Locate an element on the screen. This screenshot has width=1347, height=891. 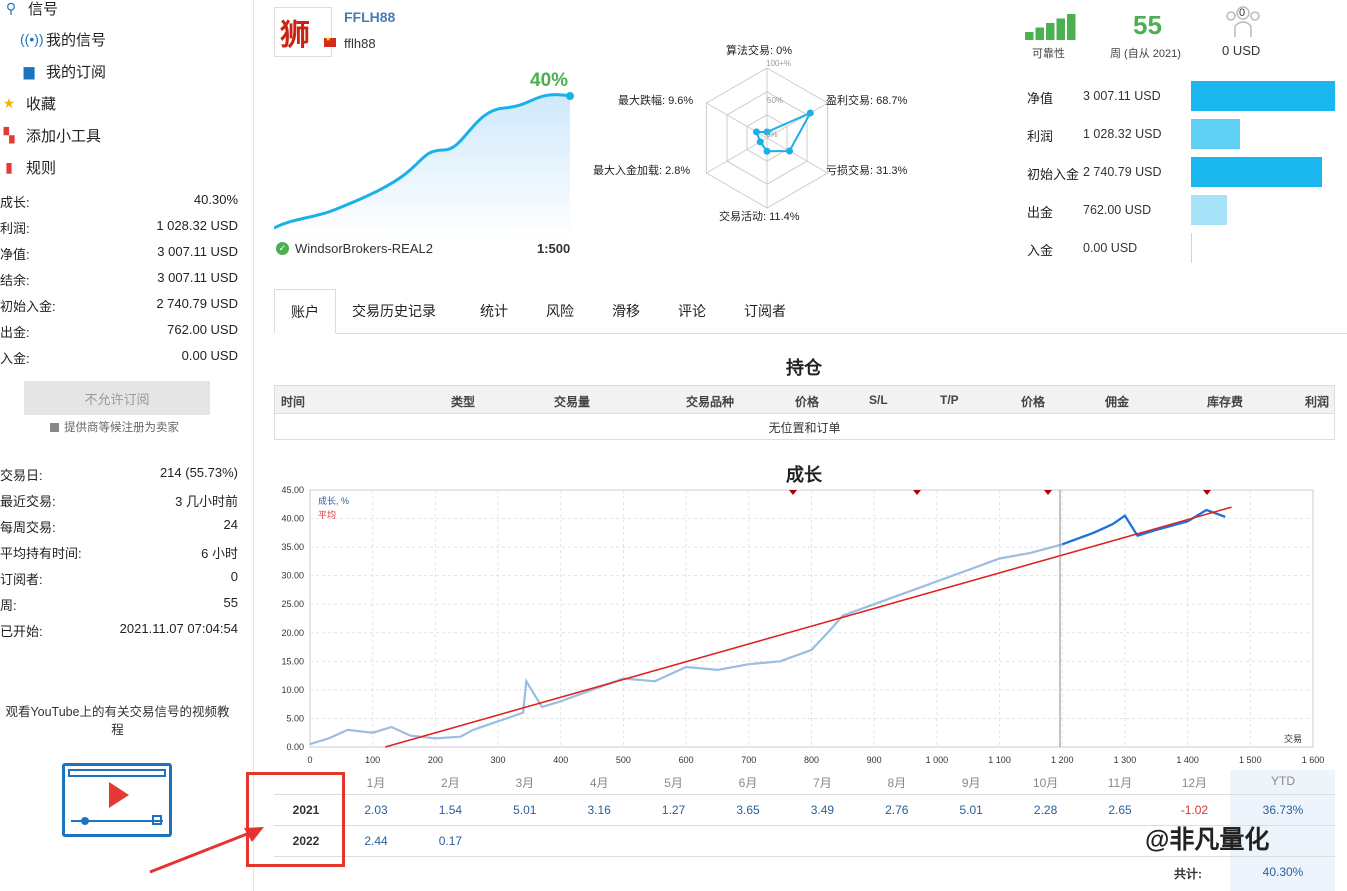
tab-account: 账户 is located at coordinates (305, 311).